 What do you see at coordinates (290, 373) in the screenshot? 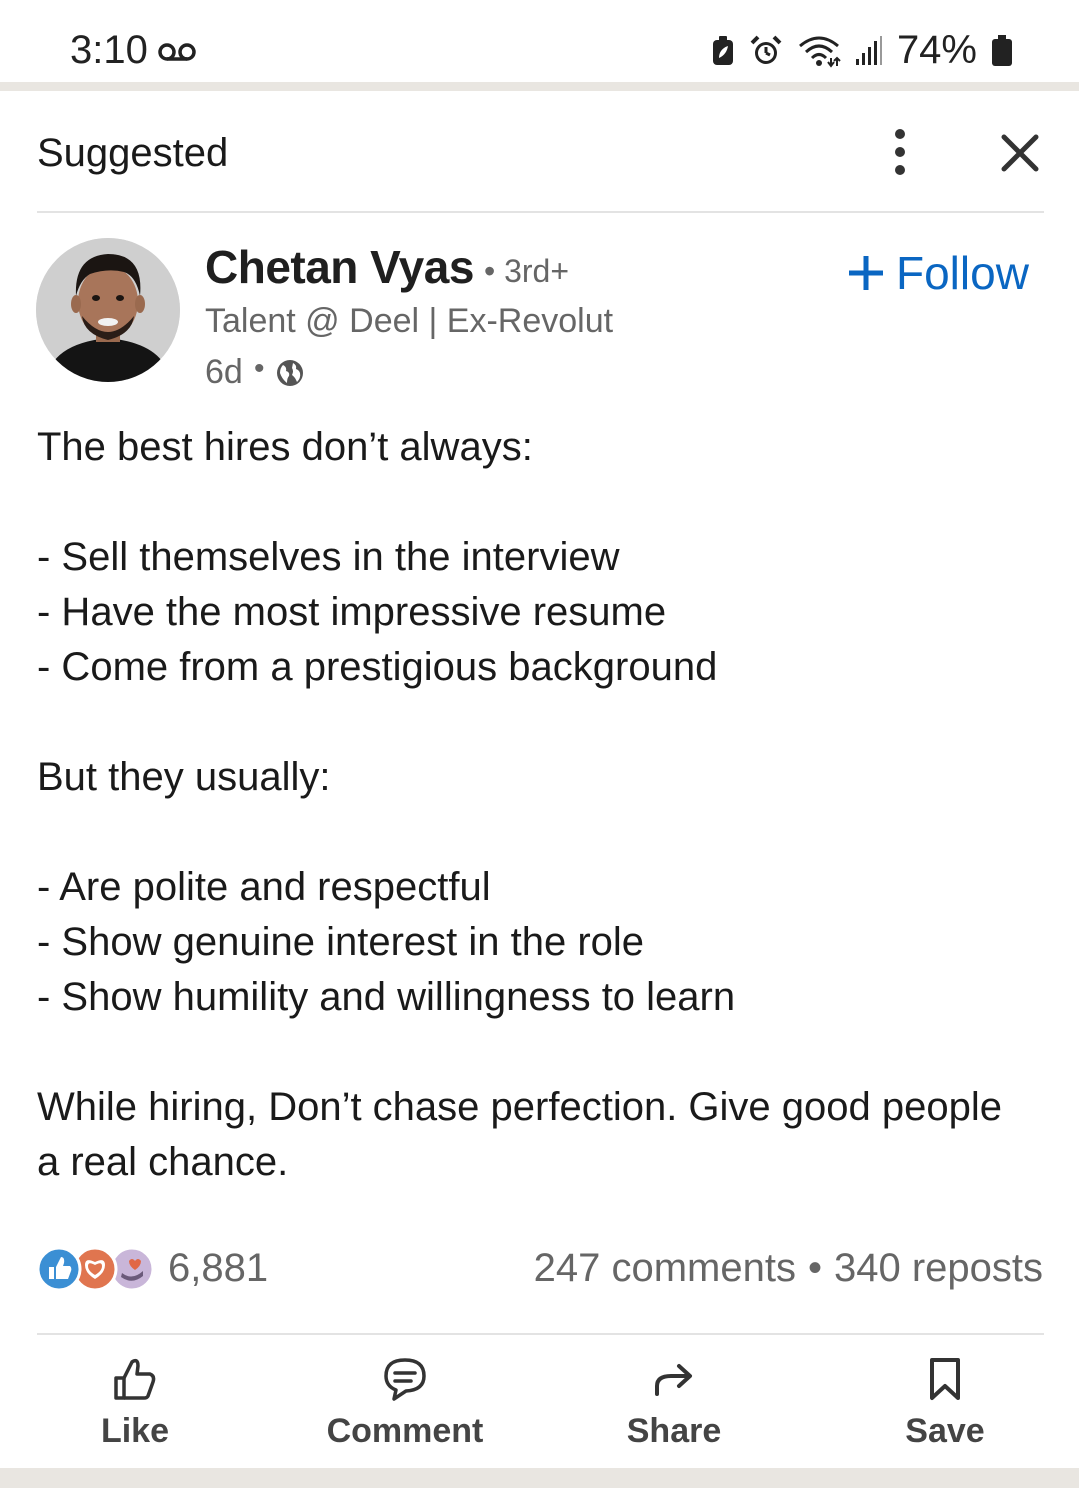
I see `globe-icon` at bounding box center [290, 373].